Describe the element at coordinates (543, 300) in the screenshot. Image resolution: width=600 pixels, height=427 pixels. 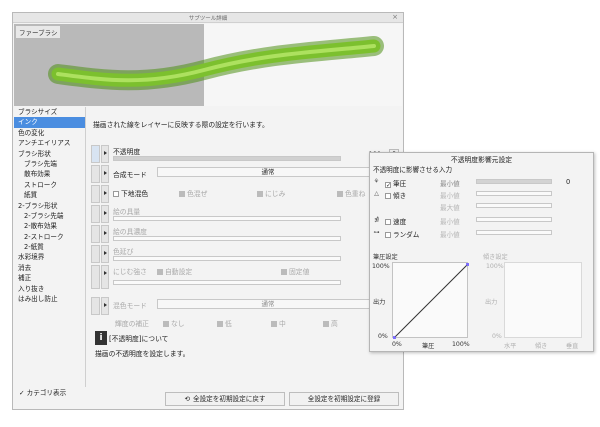
I see `tilt-curve-graph` at that location.